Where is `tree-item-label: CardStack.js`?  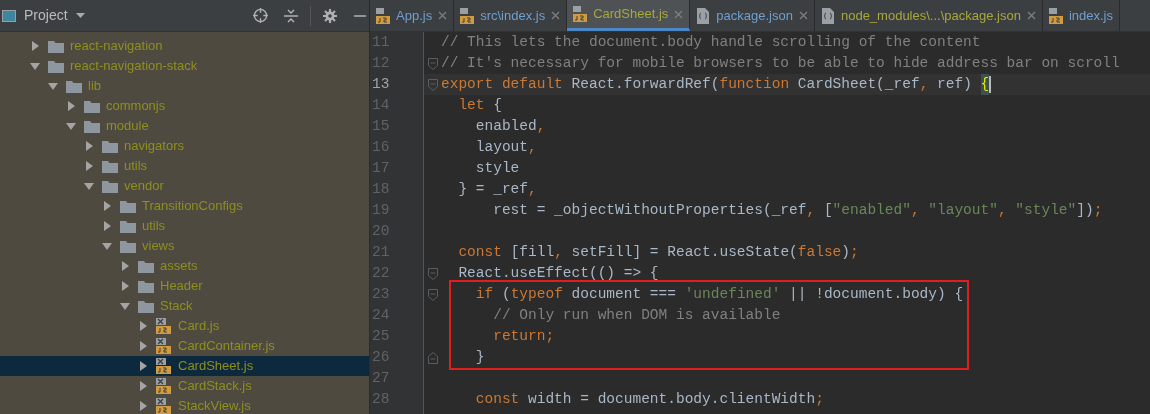 tree-item-label: CardStack.js is located at coordinates (215, 386).